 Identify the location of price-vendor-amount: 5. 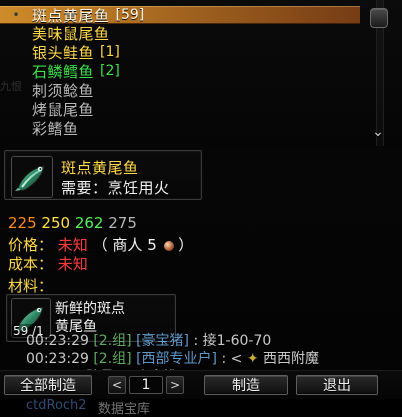
(152, 245).